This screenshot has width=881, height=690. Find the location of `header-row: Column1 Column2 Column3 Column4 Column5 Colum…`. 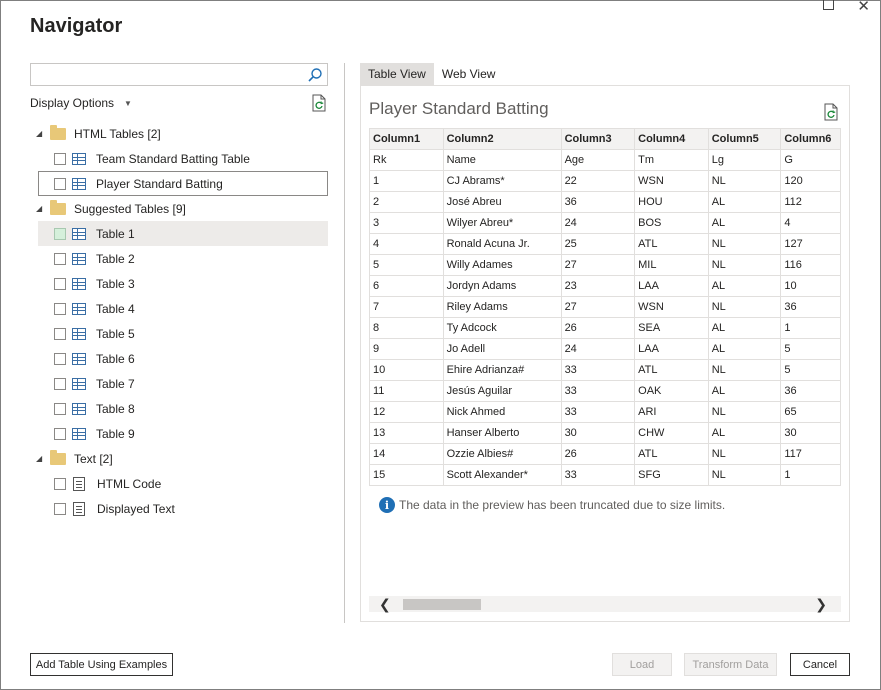

header-row: Column1 Column2 Column3 Column4 Column5 Colum… is located at coordinates (605, 139).